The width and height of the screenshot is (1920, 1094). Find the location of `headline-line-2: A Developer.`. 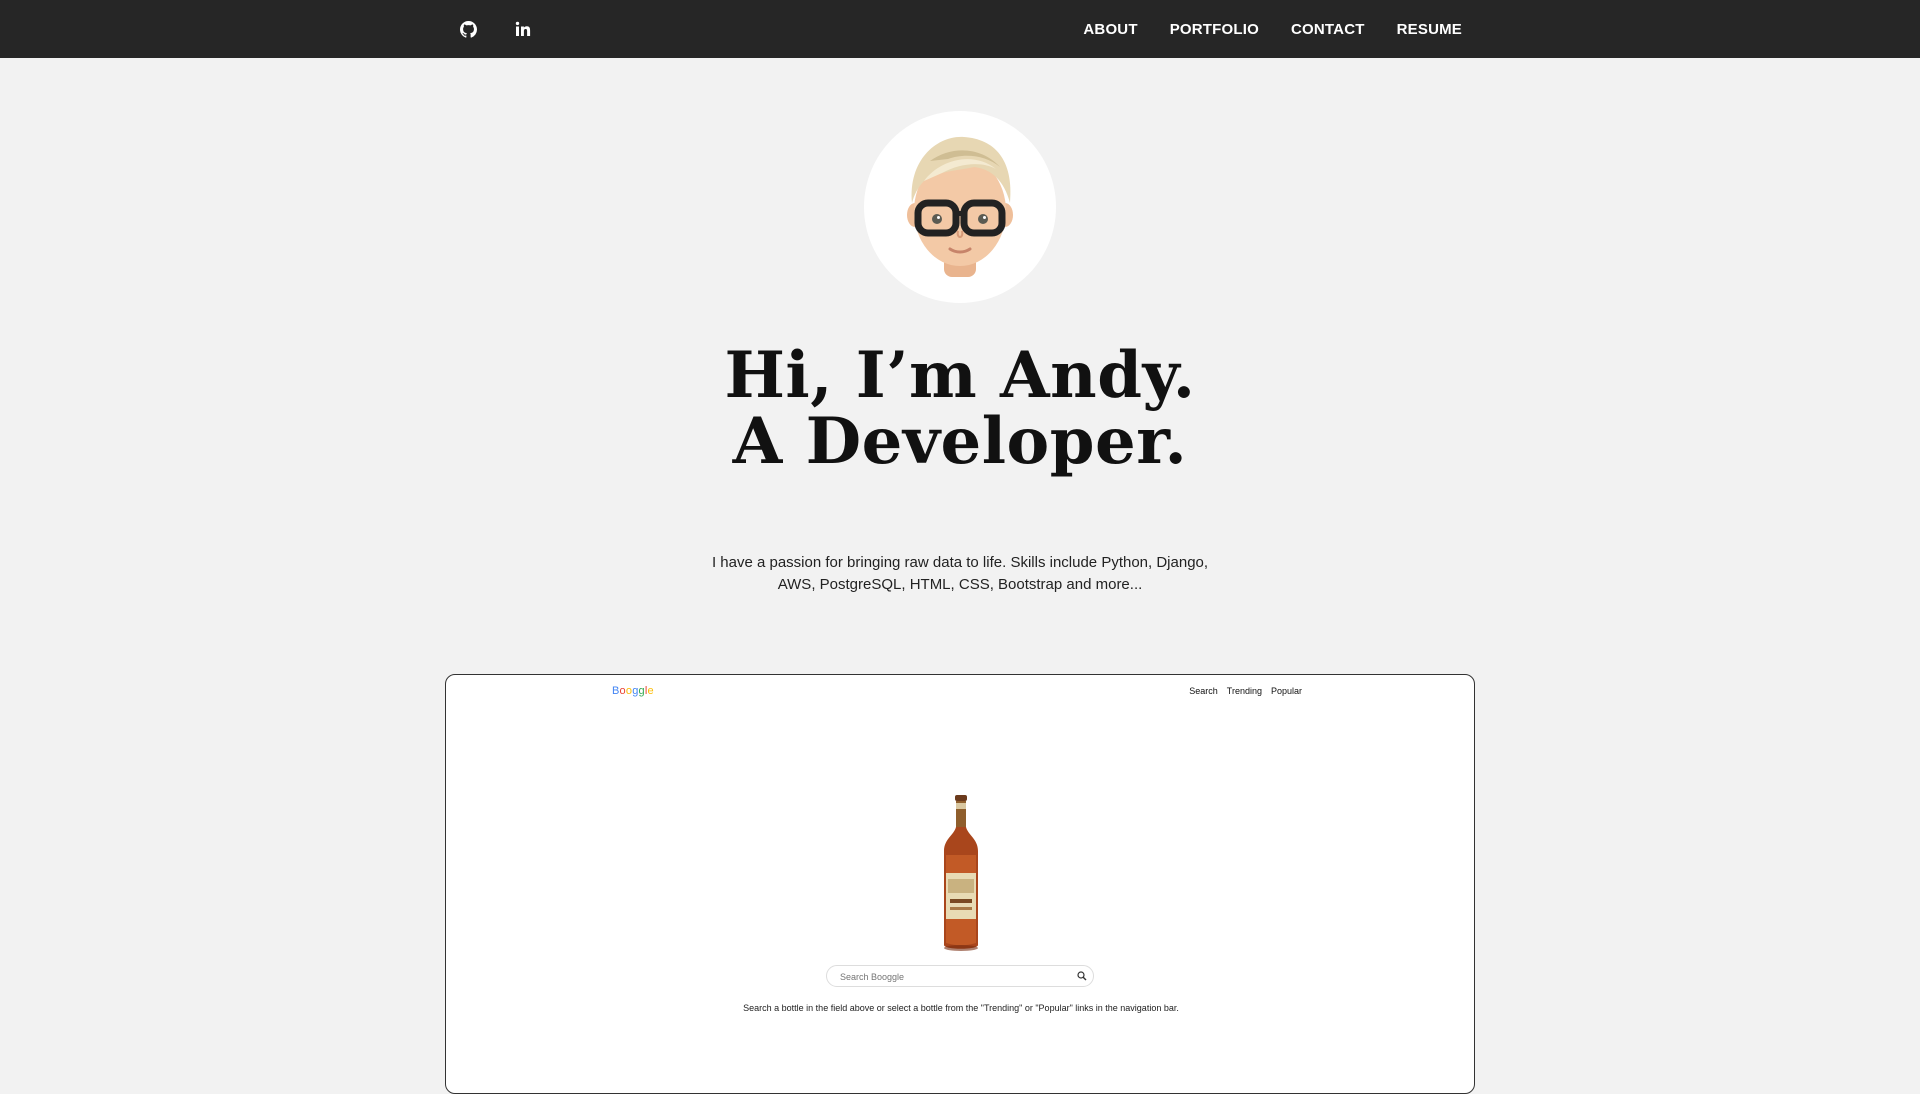

headline-line-2: A Developer. is located at coordinates (960, 441).